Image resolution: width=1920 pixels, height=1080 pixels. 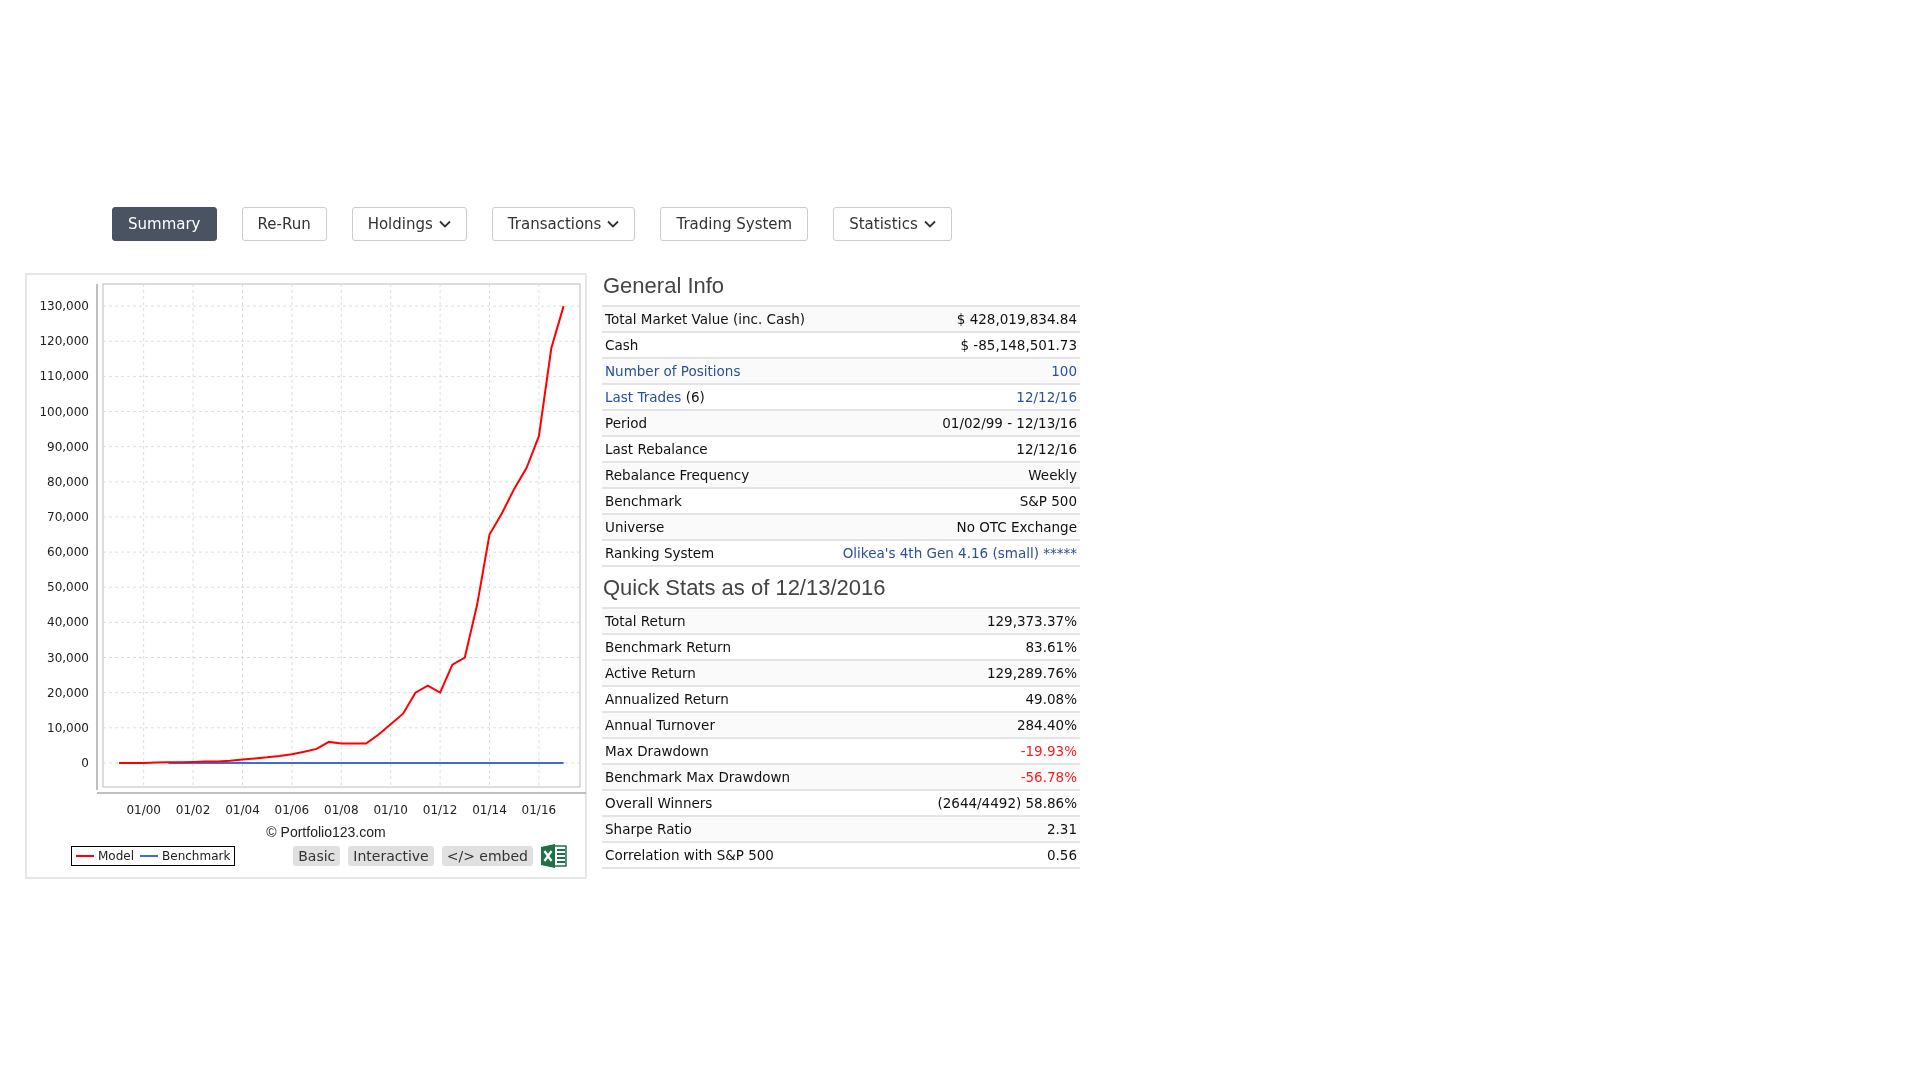 I want to click on row-value: Weekly, so click(x=1052, y=475).